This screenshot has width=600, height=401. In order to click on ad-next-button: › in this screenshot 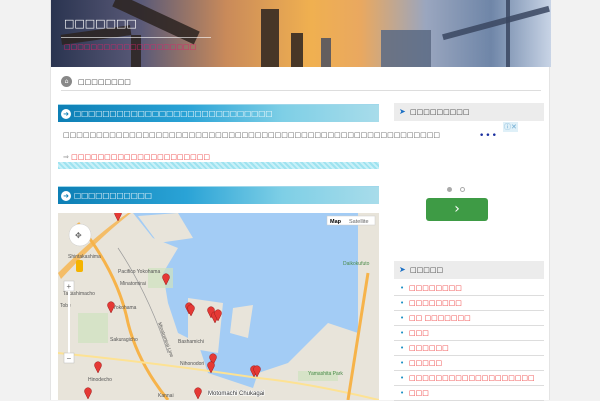, I will do `click(457, 209)`.